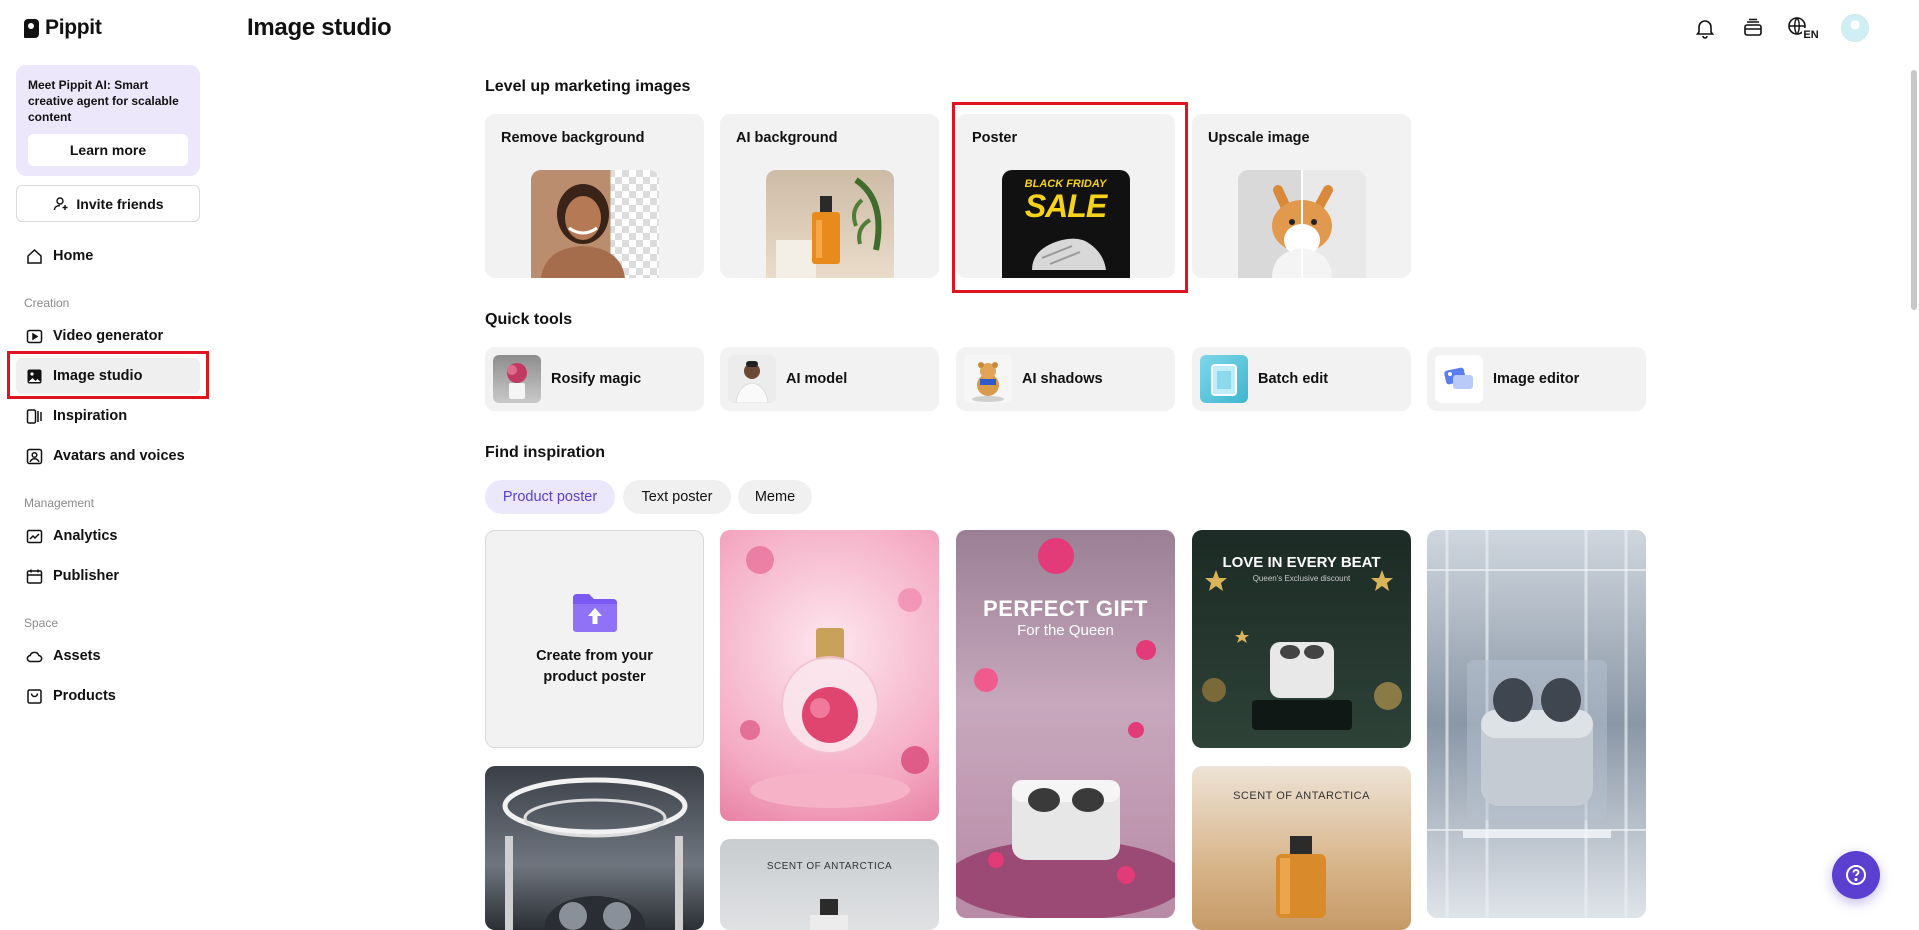 Image resolution: width=1919 pixels, height=930 pixels. Describe the element at coordinates (752, 382) in the screenshot. I see `male-model-icon` at that location.